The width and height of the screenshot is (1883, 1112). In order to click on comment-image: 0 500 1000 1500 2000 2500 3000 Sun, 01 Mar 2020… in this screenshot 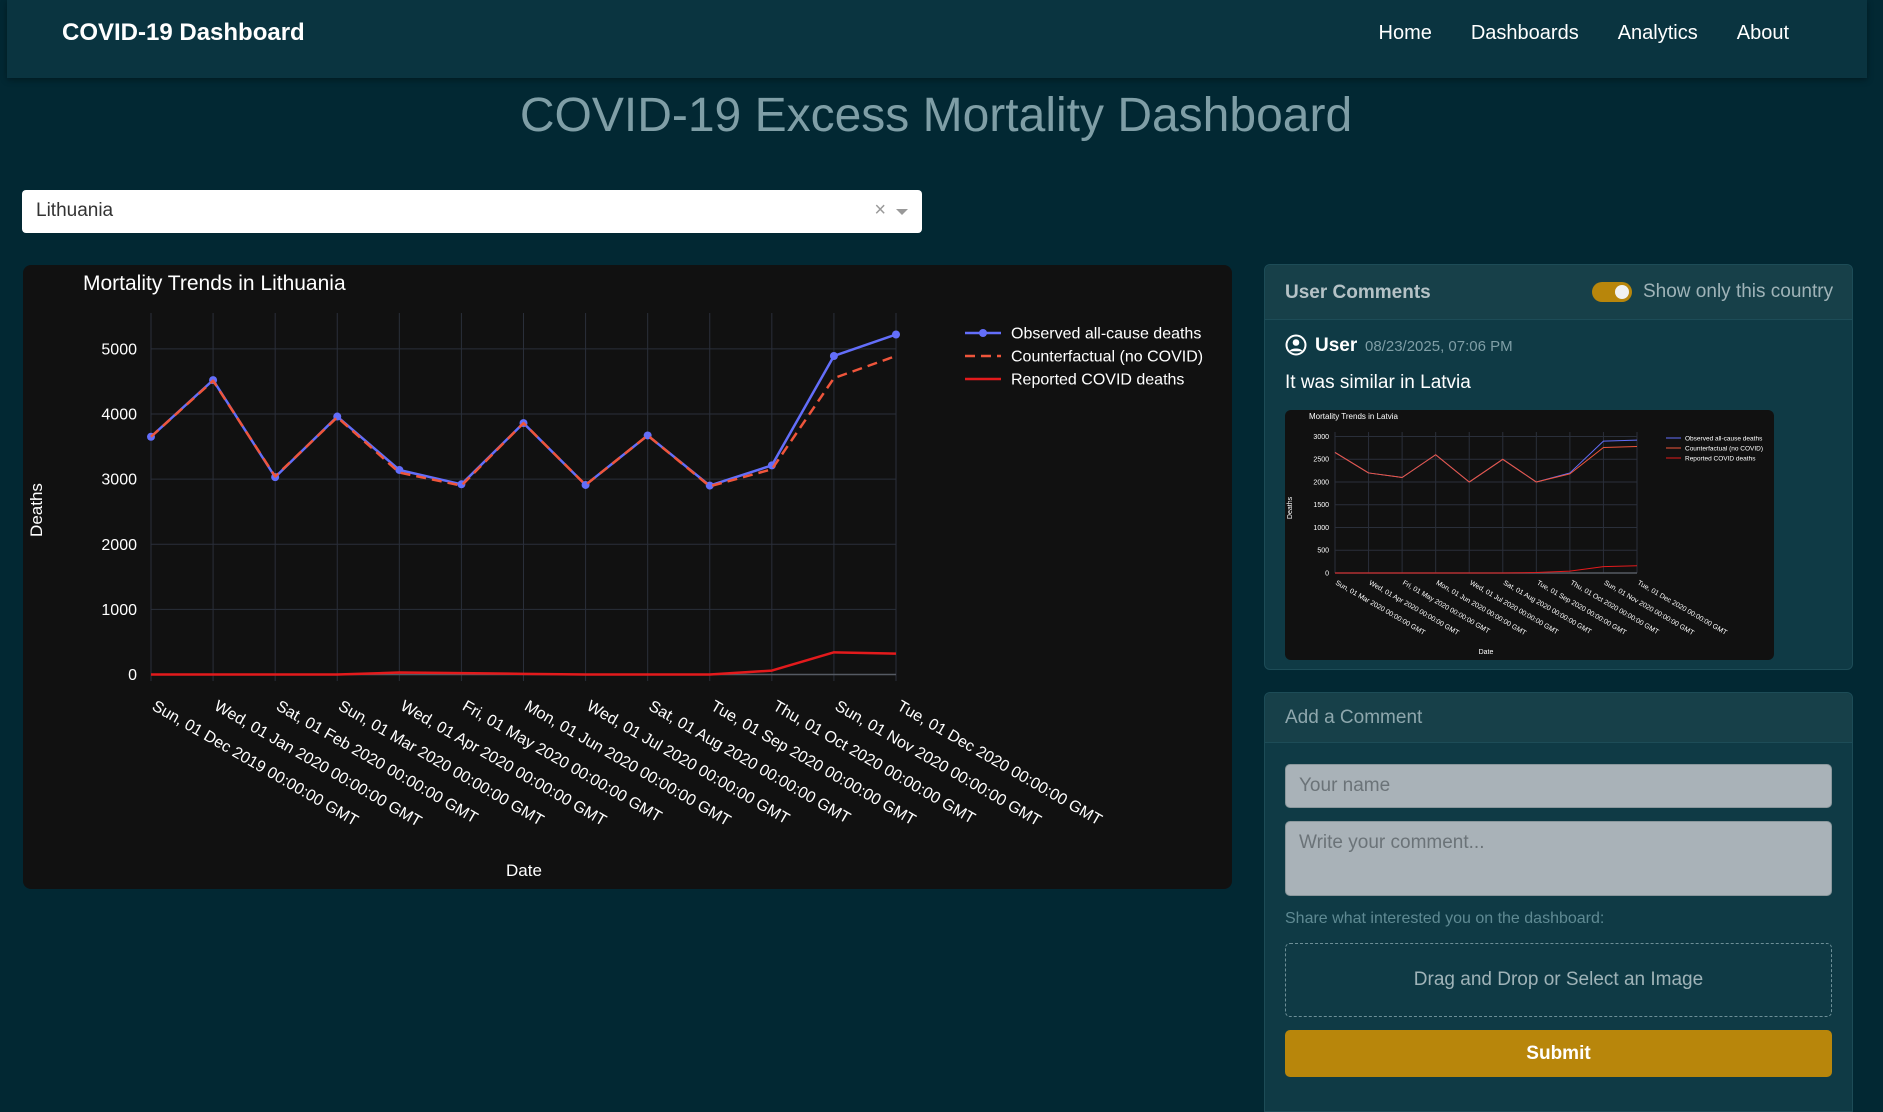, I will do `click(1529, 535)`.